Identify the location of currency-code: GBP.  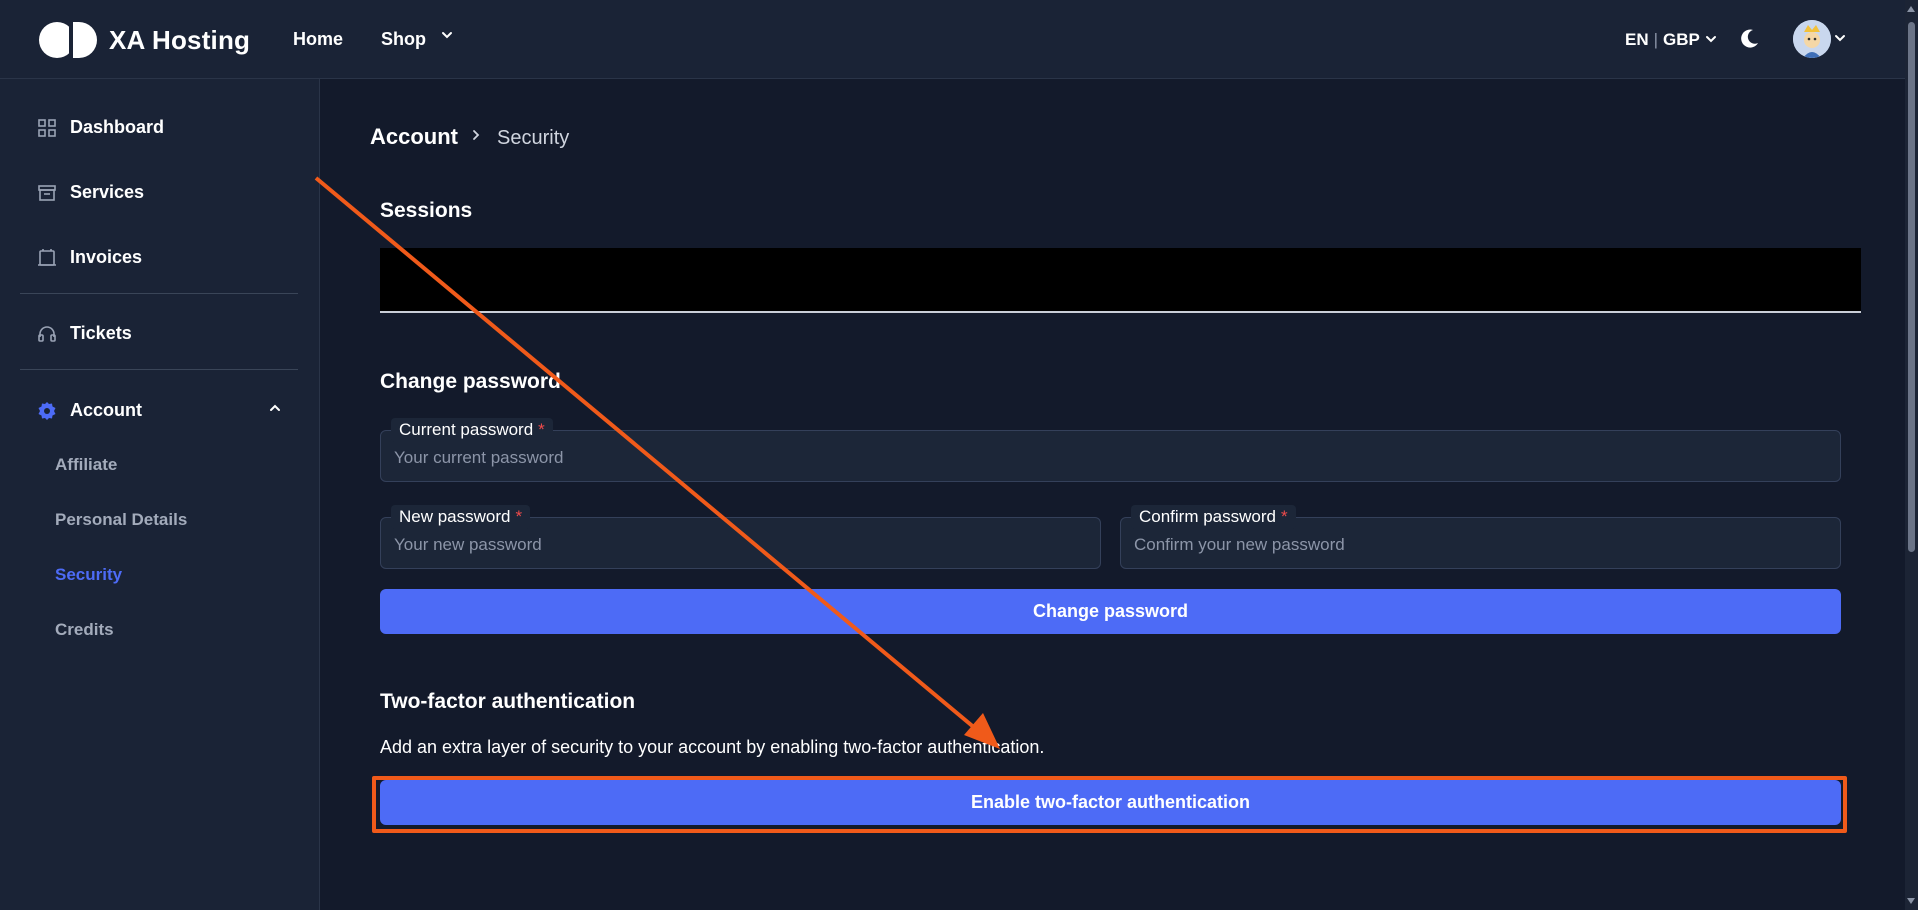
(1681, 39).